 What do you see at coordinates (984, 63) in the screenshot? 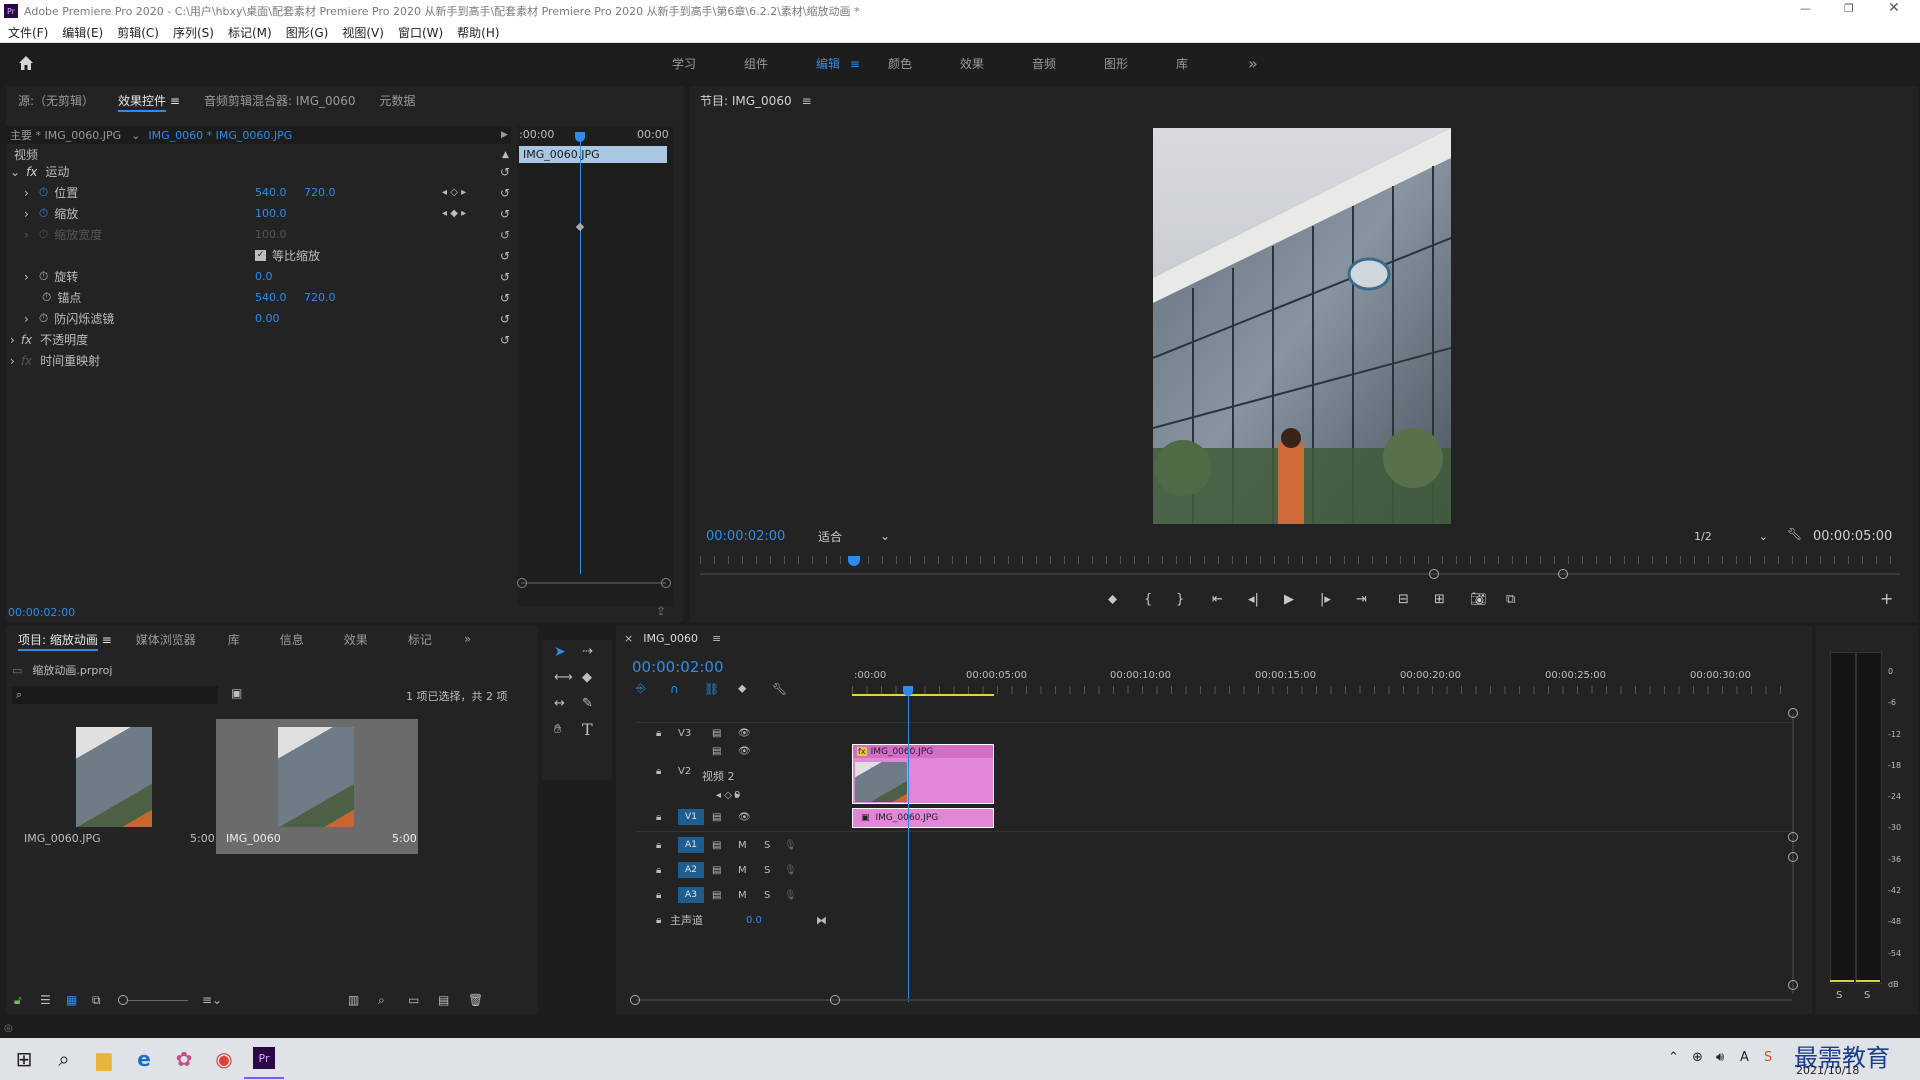
I see `workspace-effects: 效果` at bounding box center [984, 63].